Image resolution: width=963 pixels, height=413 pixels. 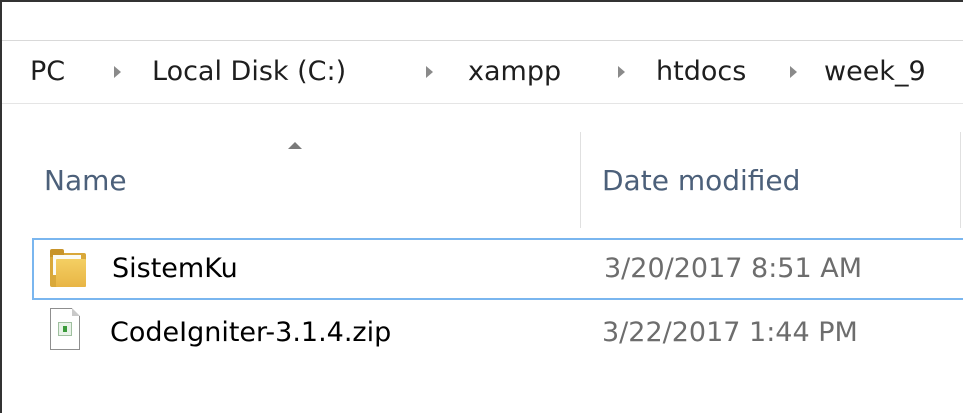 What do you see at coordinates (482, 103) in the screenshot?
I see `address-bar-divider` at bounding box center [482, 103].